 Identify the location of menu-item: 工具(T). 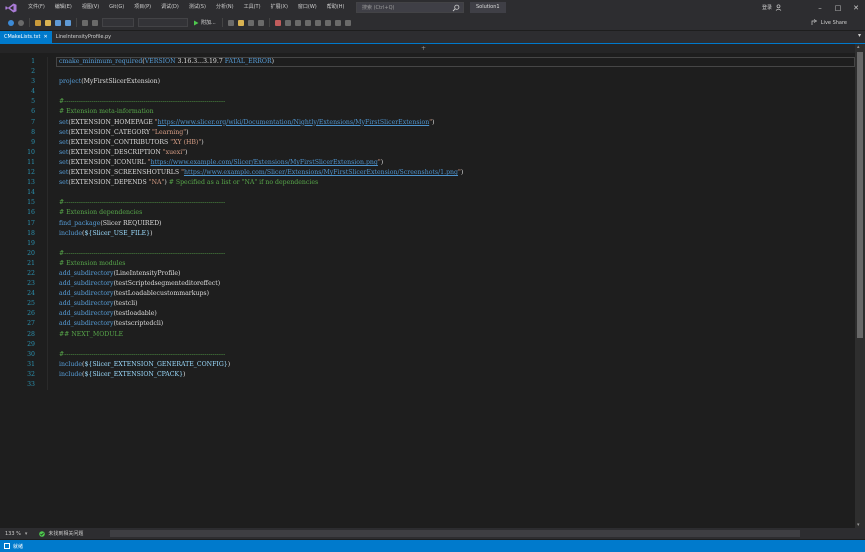
(252, 7).